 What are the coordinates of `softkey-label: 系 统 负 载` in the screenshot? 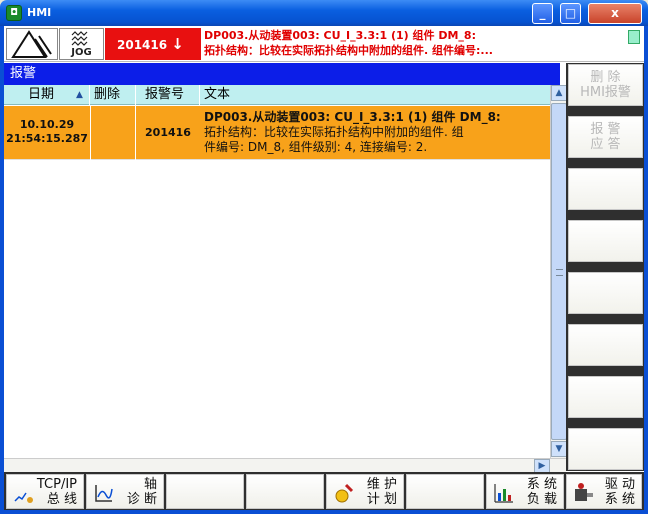 It's located at (542, 492).